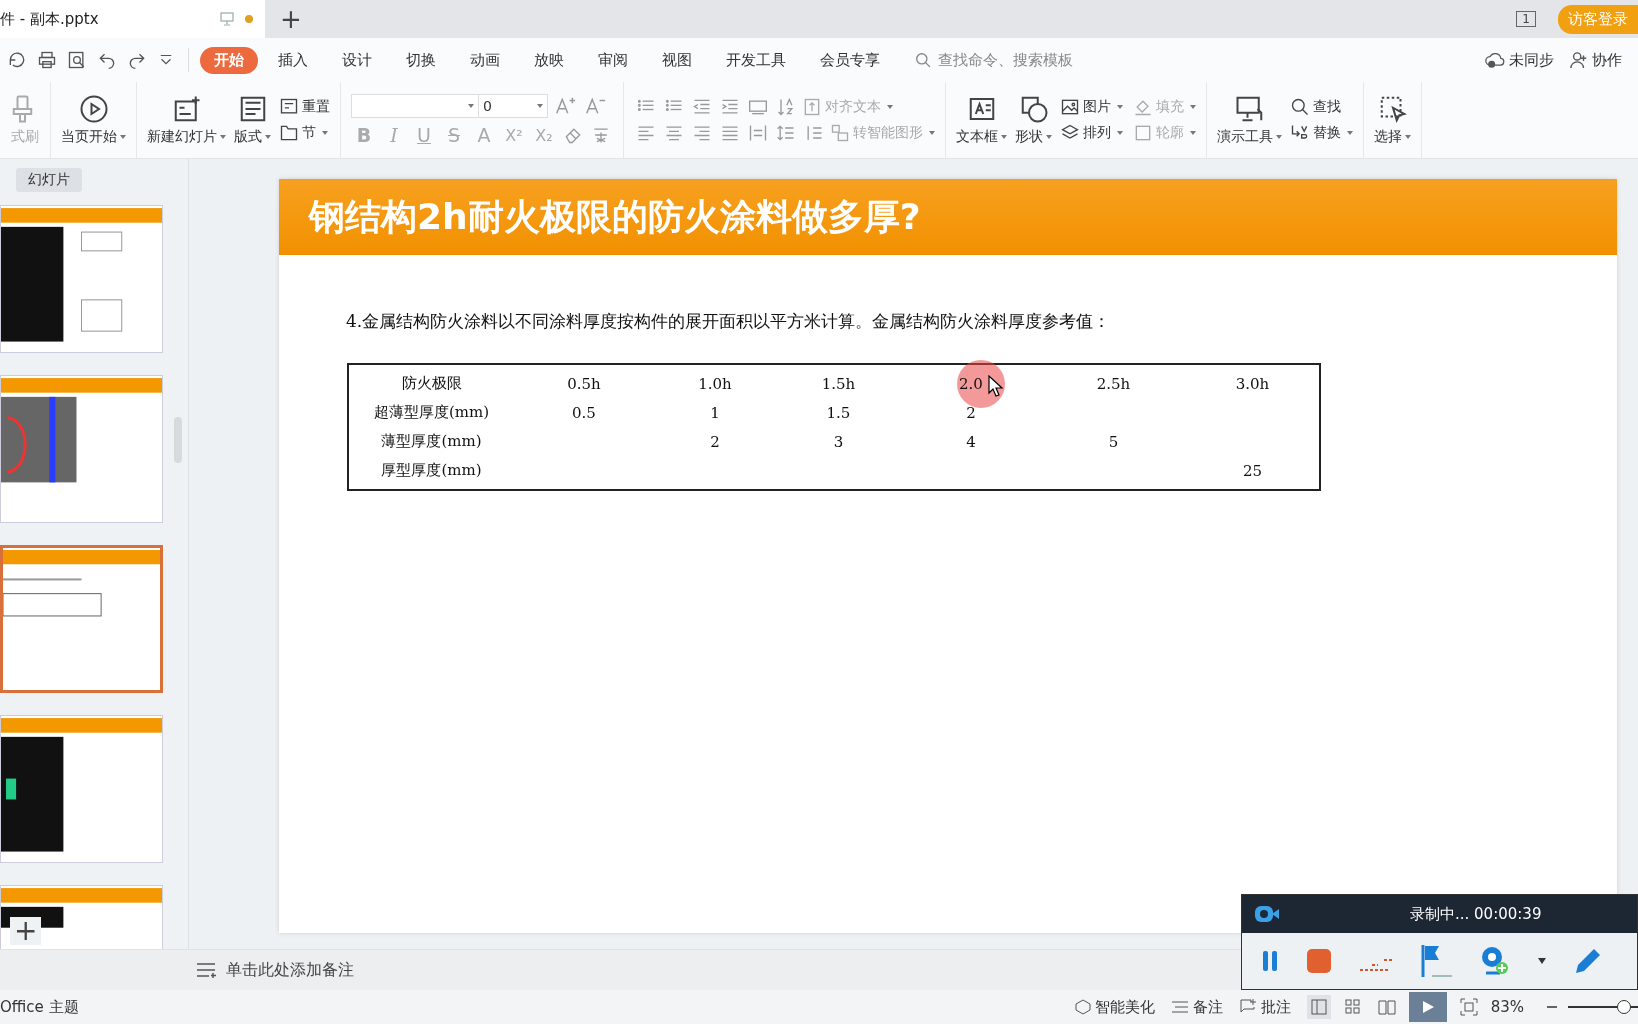 The height and width of the screenshot is (1024, 1638). I want to click on sort-icon, so click(786, 107).